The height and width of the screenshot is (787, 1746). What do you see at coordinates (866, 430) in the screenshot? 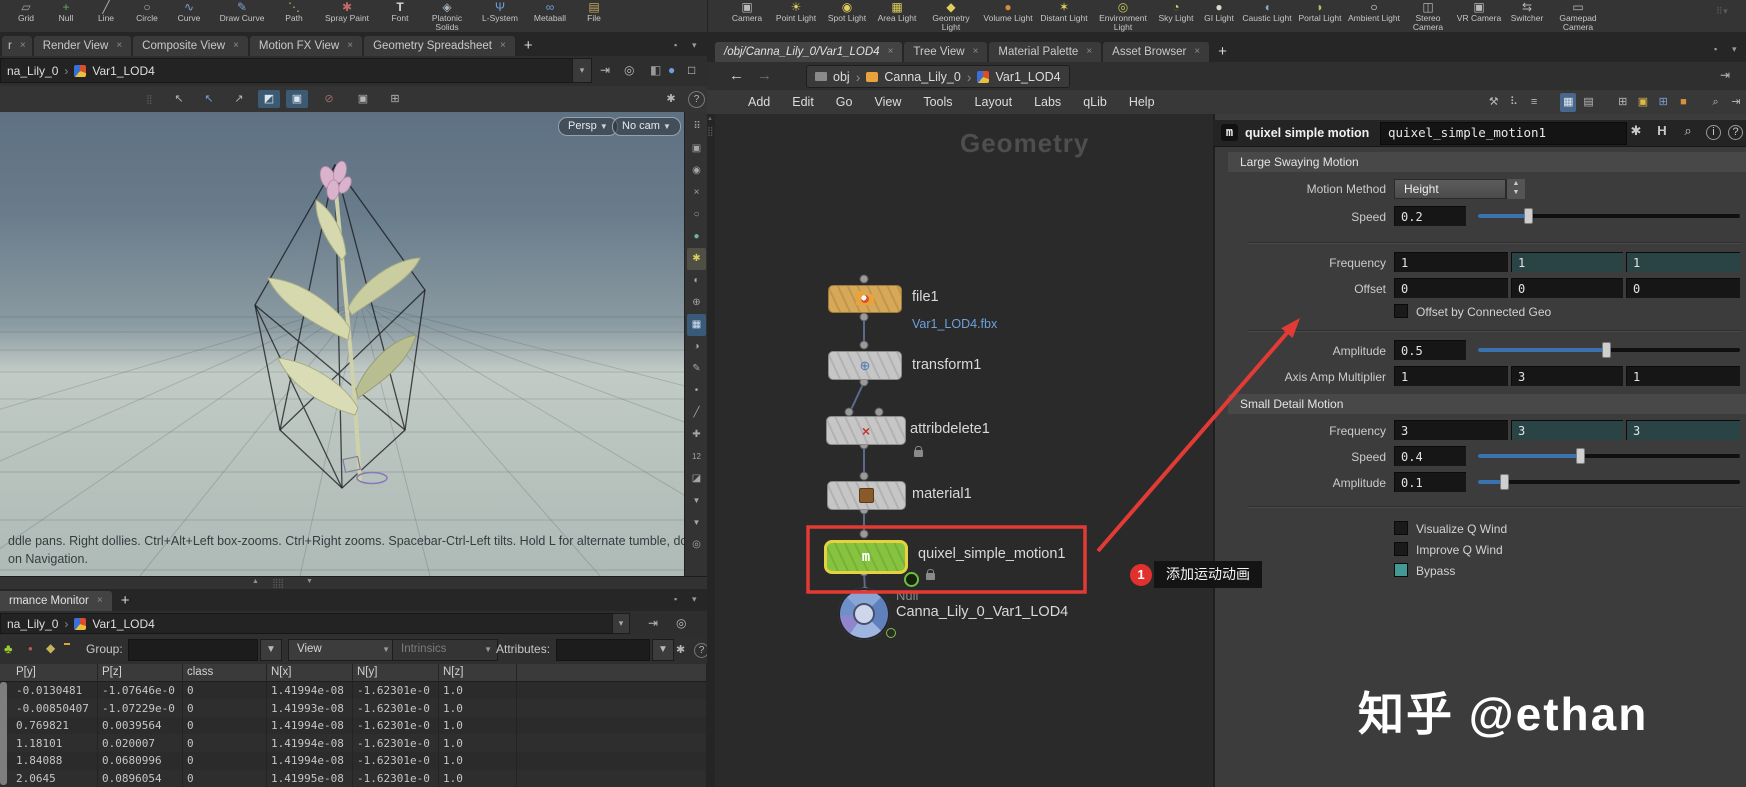
I see `node-attribdelete1: ×` at bounding box center [866, 430].